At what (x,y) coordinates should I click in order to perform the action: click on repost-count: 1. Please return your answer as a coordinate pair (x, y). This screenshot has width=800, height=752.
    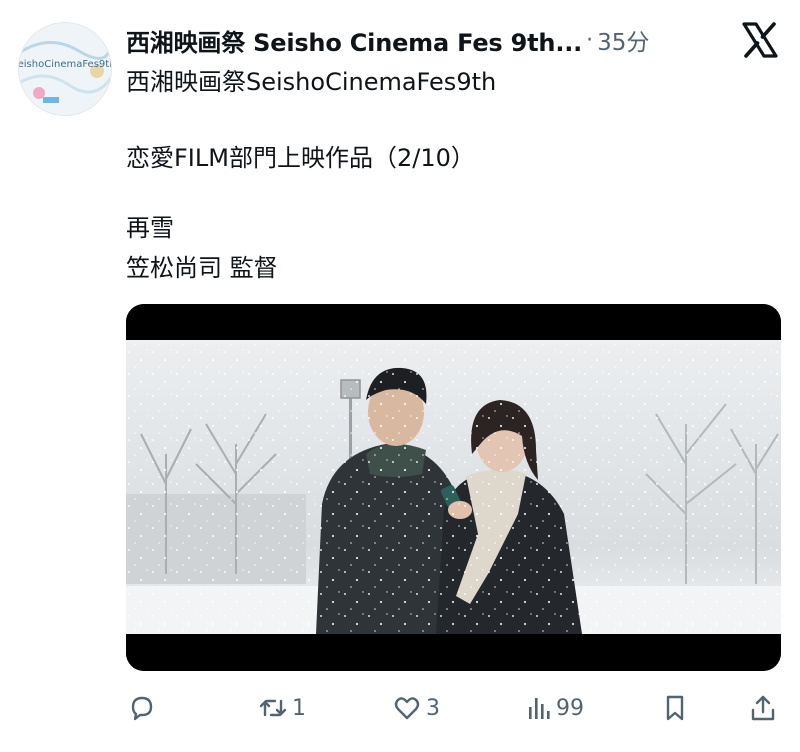
    Looking at the image, I should click on (299, 708).